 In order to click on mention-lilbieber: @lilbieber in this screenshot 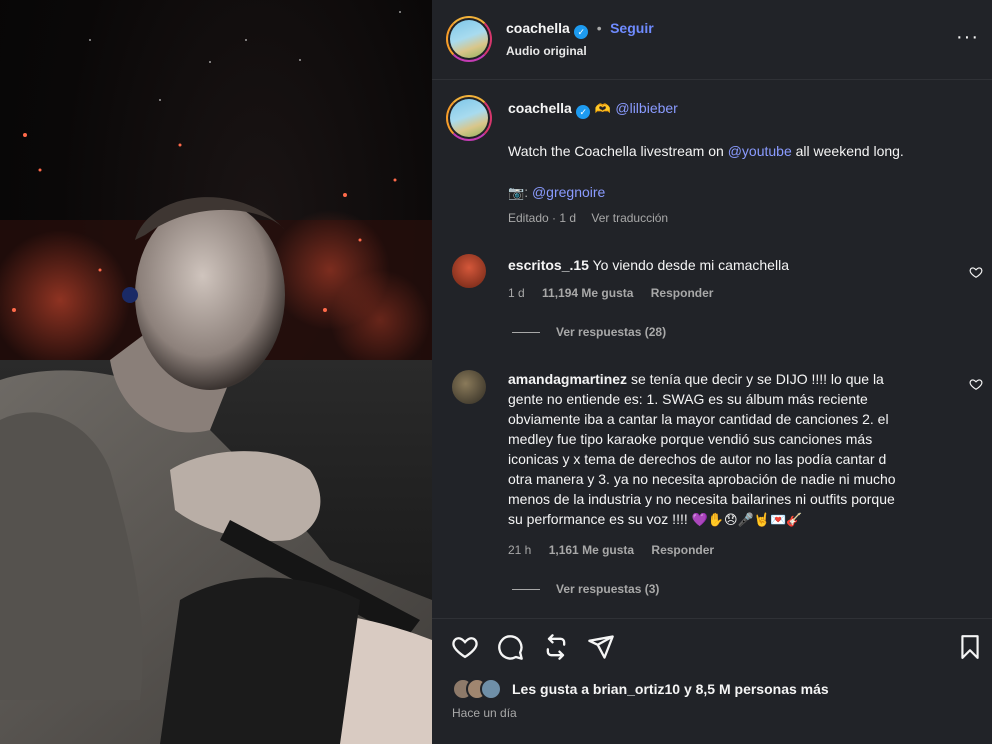, I will do `click(646, 108)`.